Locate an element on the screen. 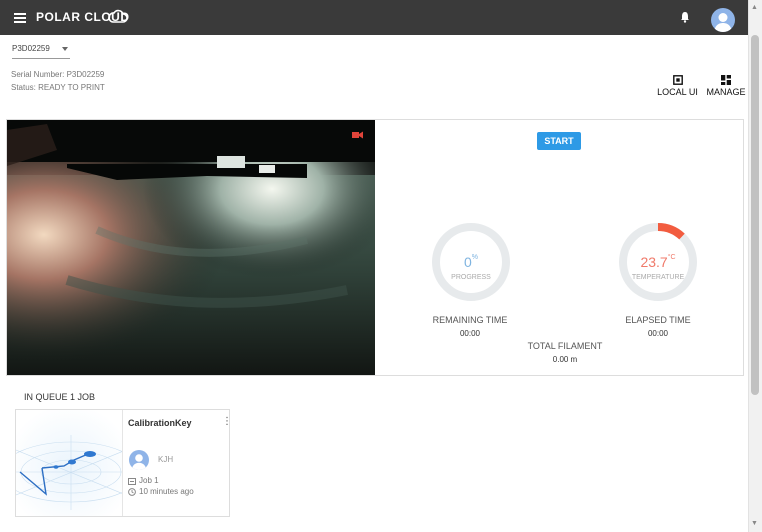 This screenshot has width=762, height=532. manage-button: MANAGE is located at coordinates (726, 86).